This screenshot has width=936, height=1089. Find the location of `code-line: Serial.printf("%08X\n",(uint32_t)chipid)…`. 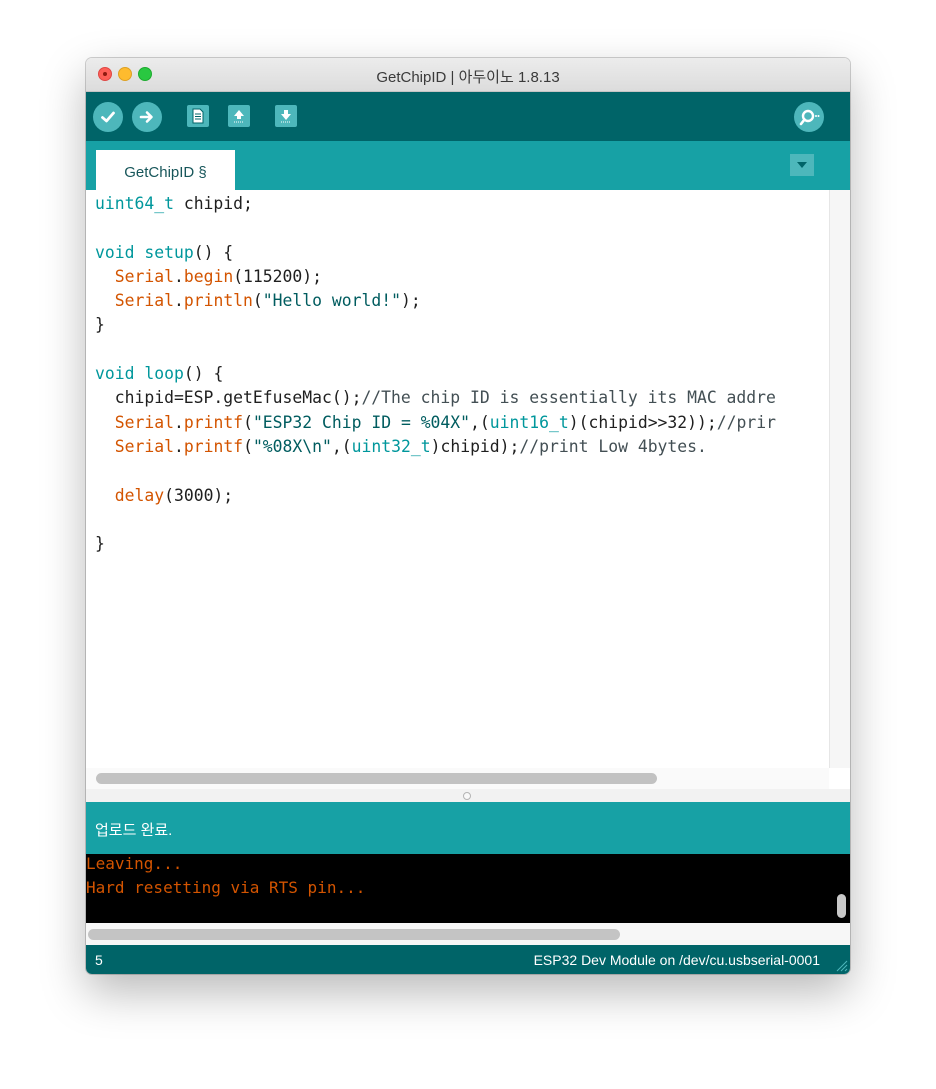

code-line: Serial.printf("%08X\n",(uint32_t)chipid)… is located at coordinates (435, 447).